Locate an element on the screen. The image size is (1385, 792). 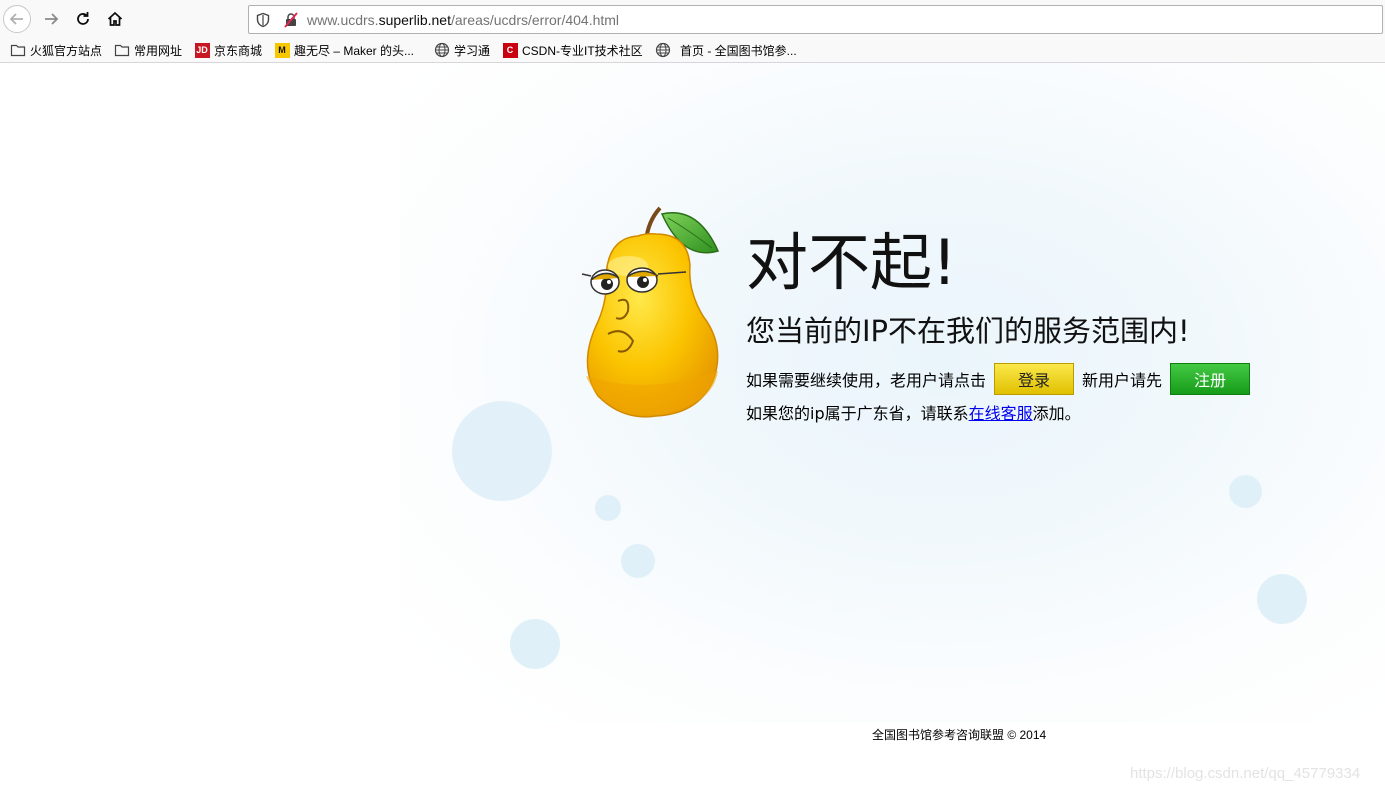
watermark-text: https://blog.csdn.net/qq_45779334 is located at coordinates (1245, 773).